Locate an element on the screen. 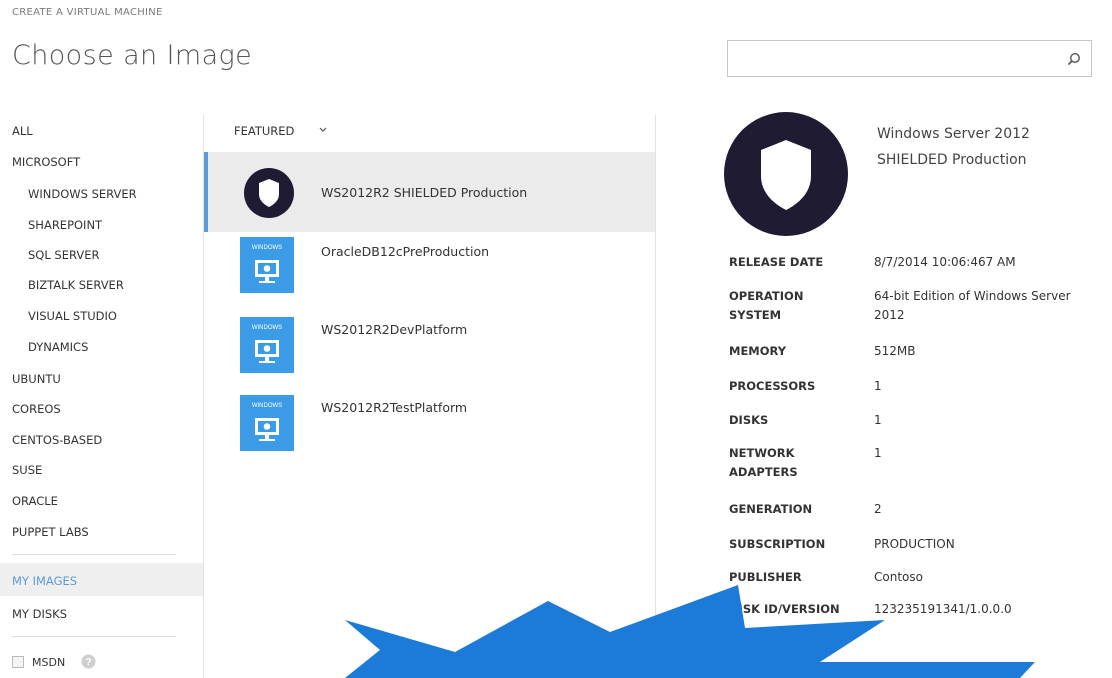  nav-item-dynamics: DYNAMICS is located at coordinates (58, 347).